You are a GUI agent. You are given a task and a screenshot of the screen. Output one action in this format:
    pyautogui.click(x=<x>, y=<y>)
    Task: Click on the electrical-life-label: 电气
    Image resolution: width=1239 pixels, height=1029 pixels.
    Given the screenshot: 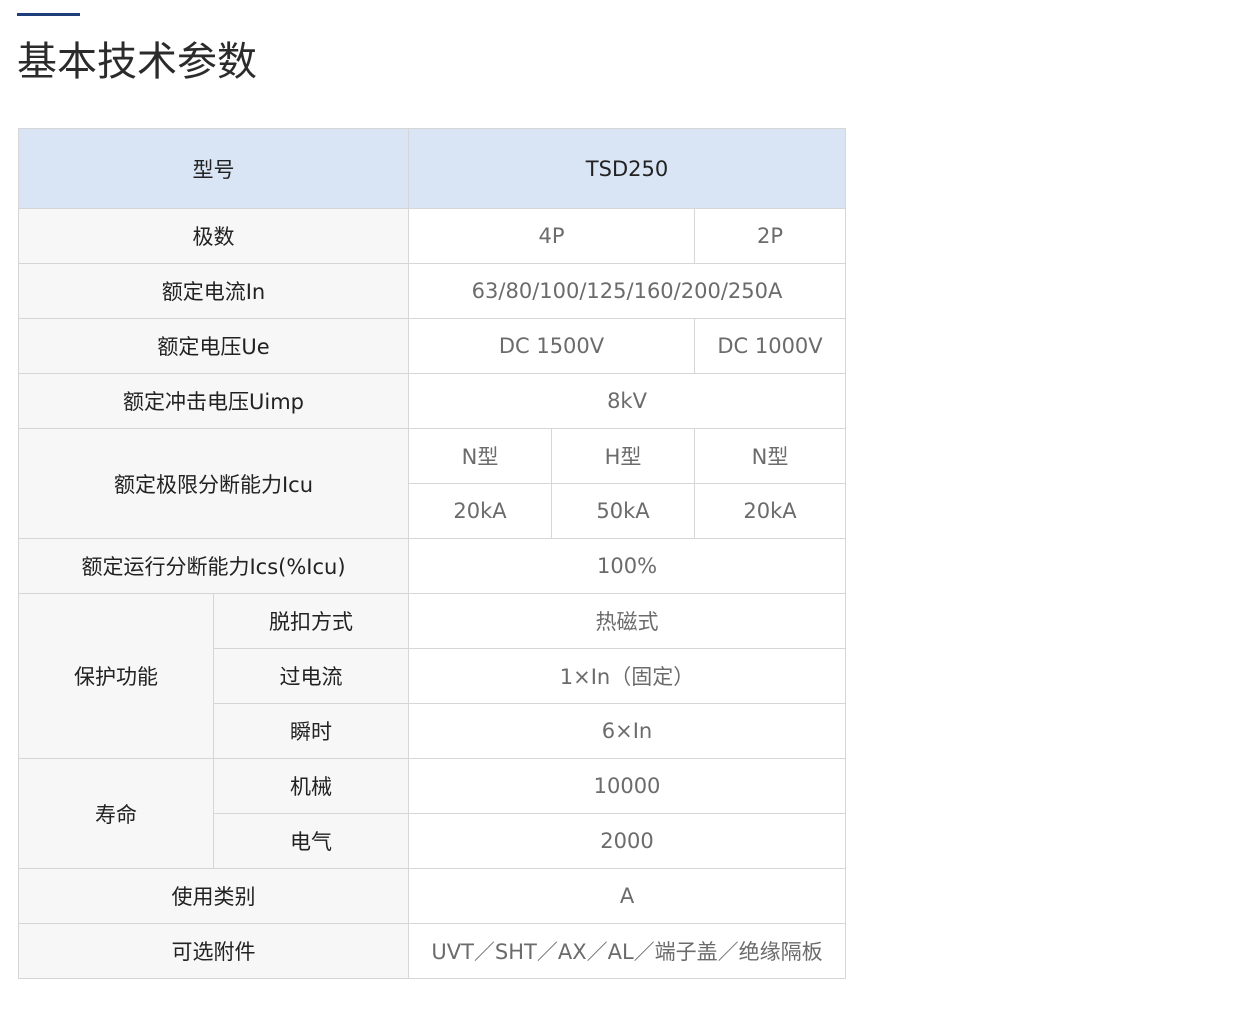 What is the action you would take?
    pyautogui.click(x=311, y=841)
    